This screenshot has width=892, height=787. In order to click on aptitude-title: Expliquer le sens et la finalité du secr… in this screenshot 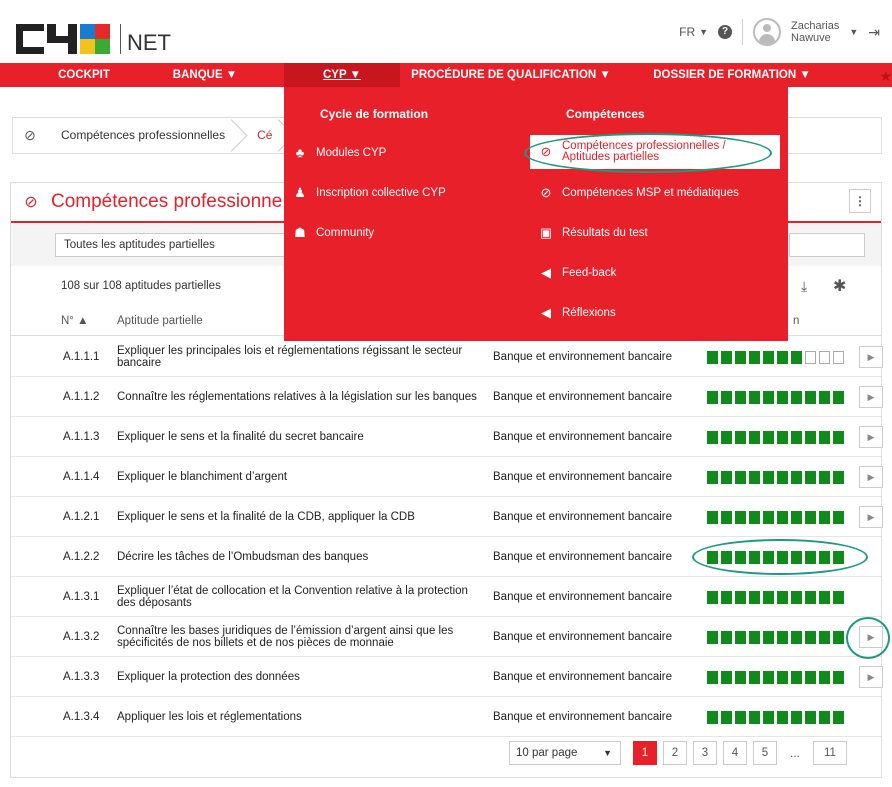, I will do `click(303, 437)`.